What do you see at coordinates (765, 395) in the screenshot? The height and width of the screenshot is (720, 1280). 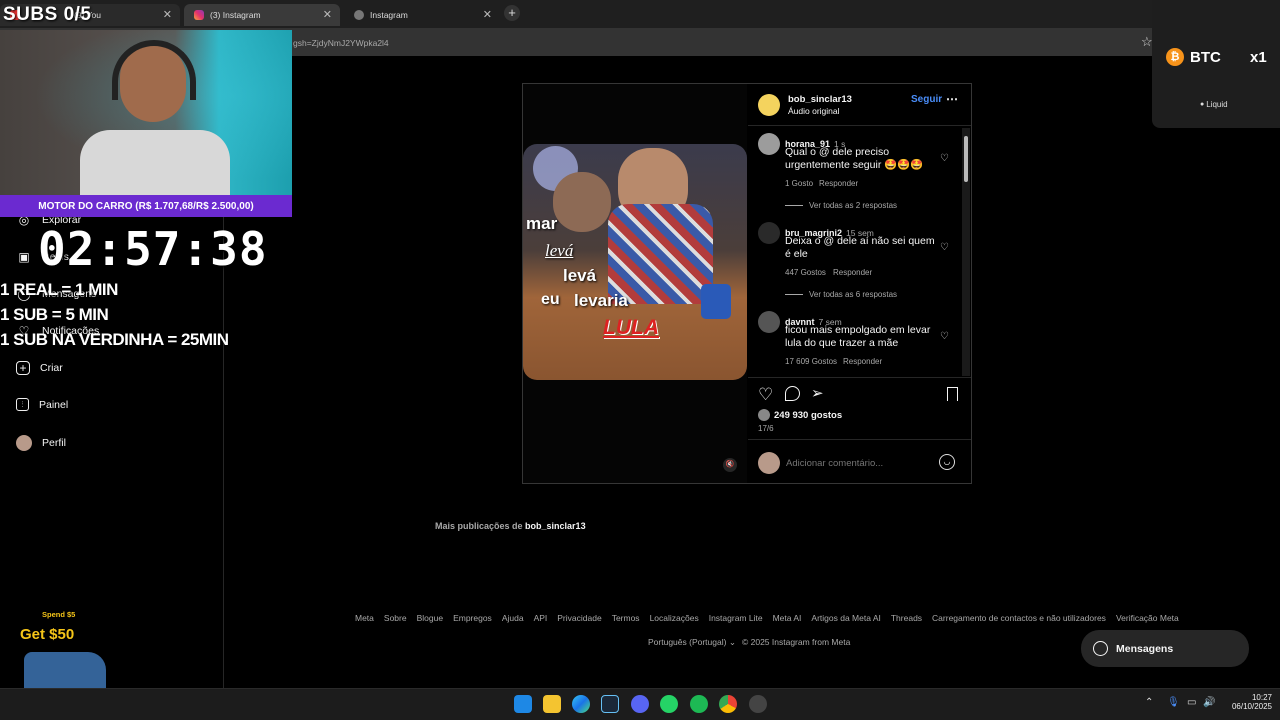 I see `like-heart-icon: ♡` at bounding box center [765, 395].